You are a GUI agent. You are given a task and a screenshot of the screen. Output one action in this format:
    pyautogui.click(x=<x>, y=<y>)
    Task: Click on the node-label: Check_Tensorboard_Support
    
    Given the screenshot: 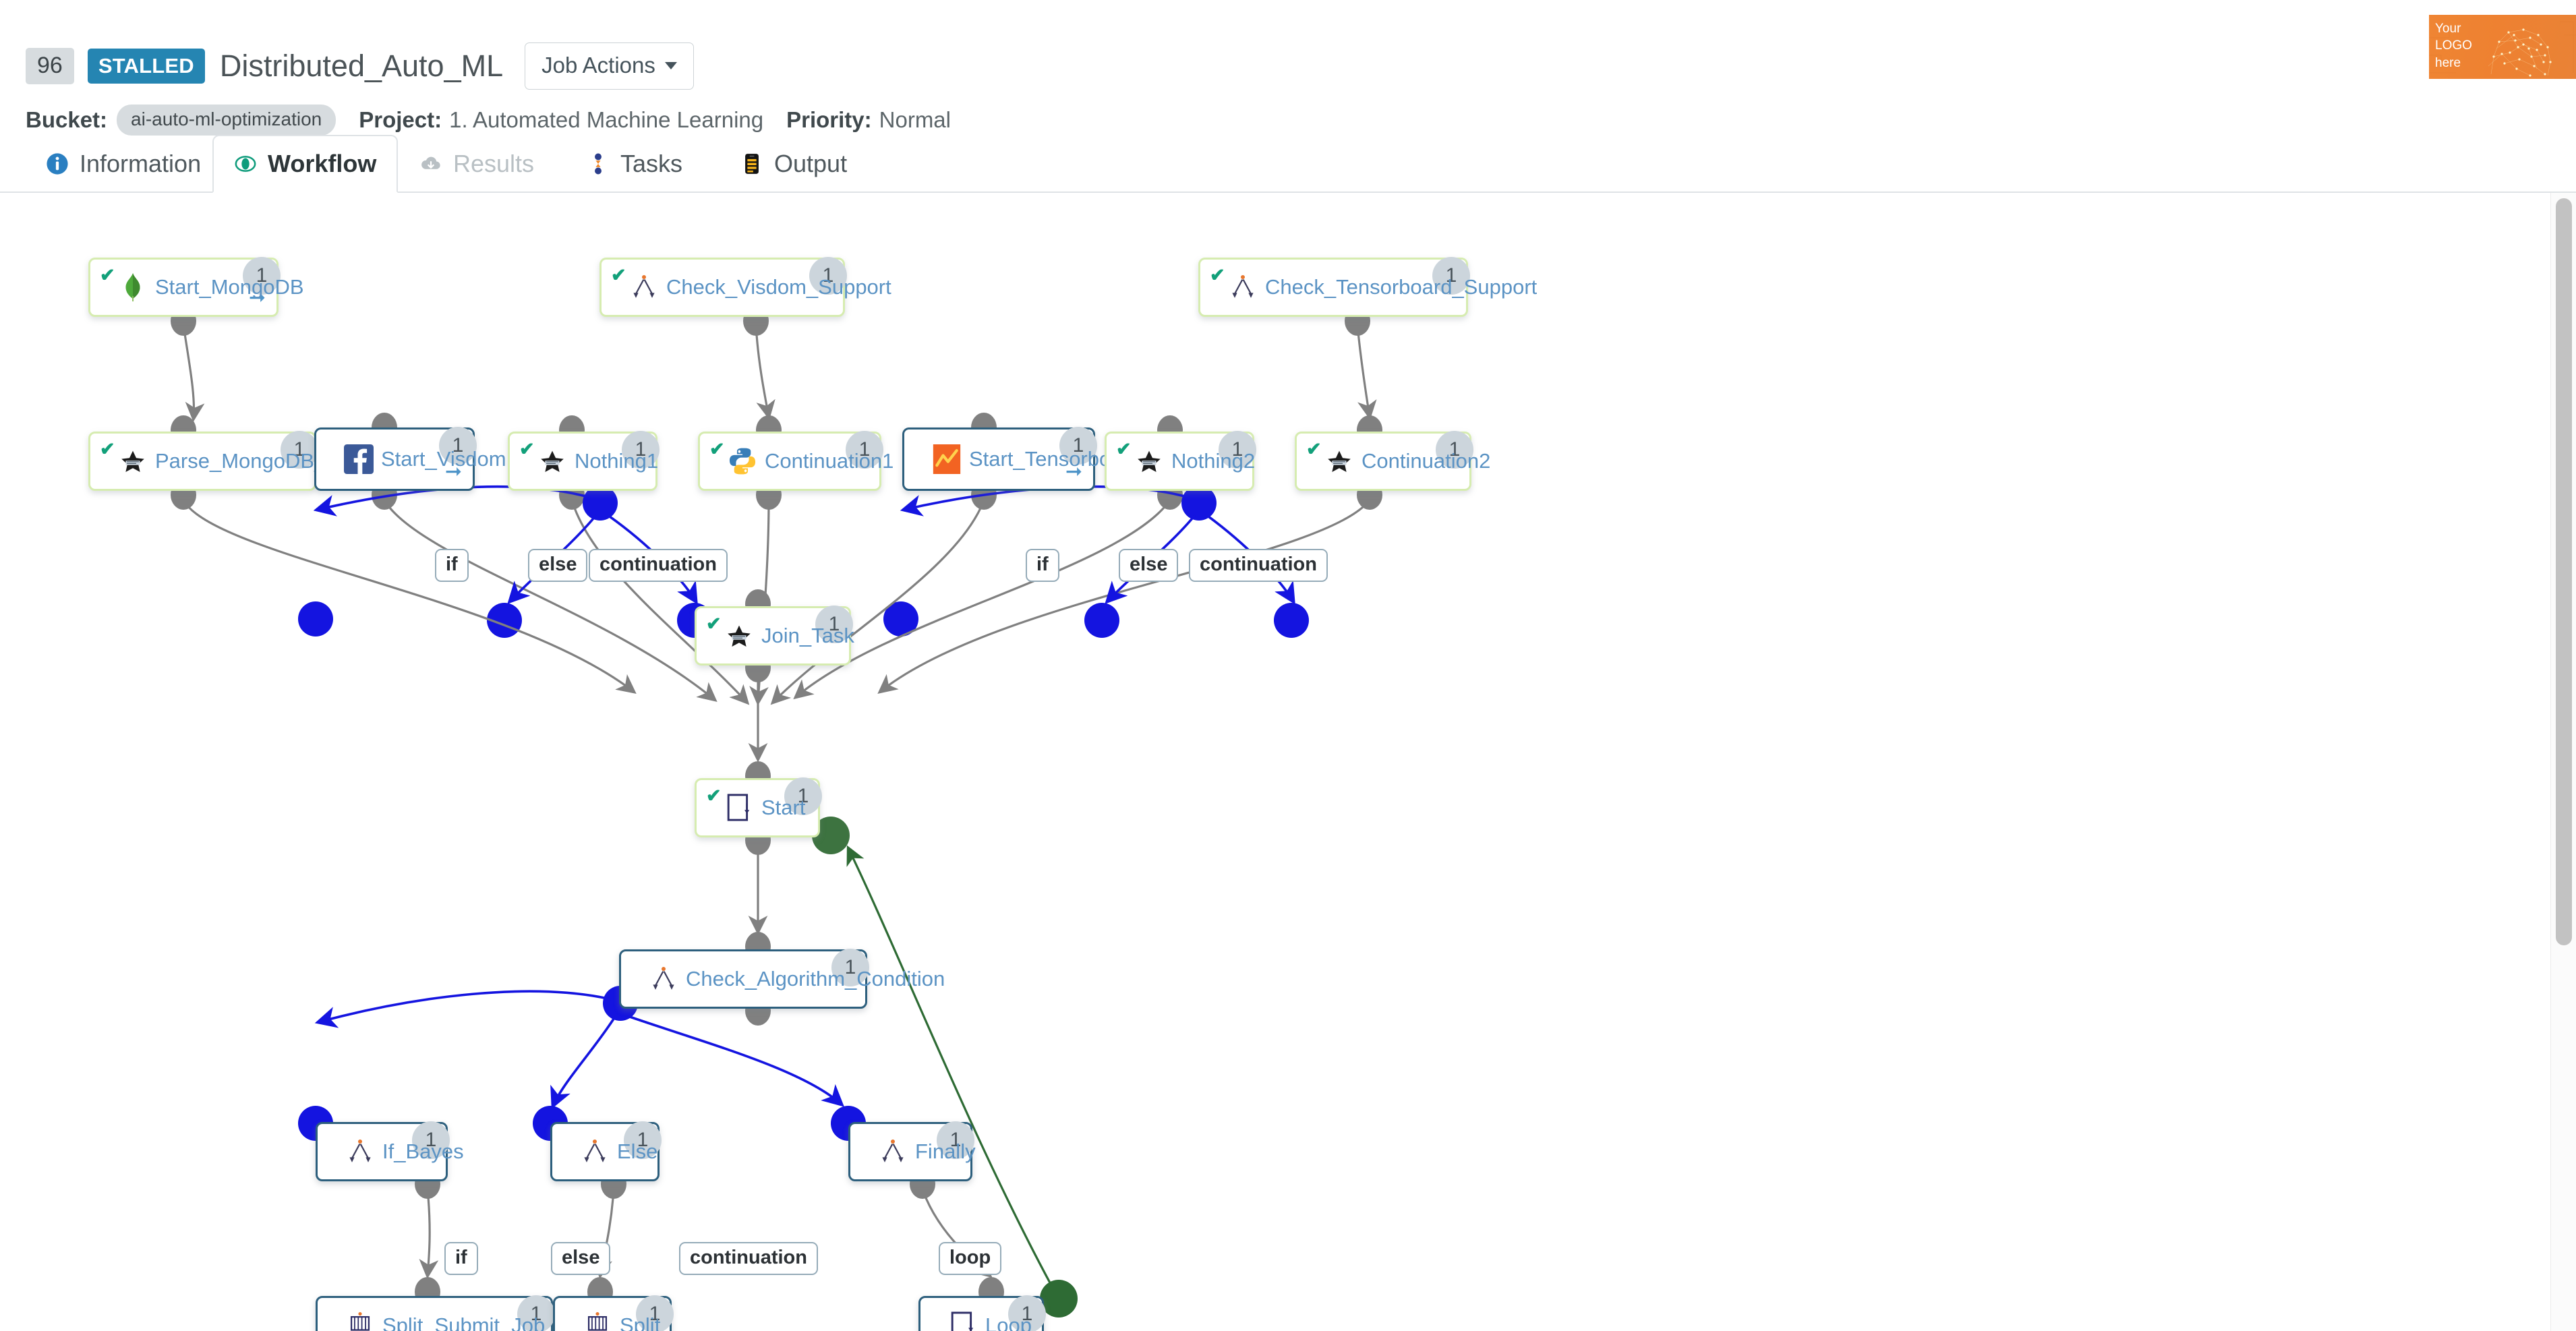 What is the action you would take?
    pyautogui.click(x=1402, y=287)
    